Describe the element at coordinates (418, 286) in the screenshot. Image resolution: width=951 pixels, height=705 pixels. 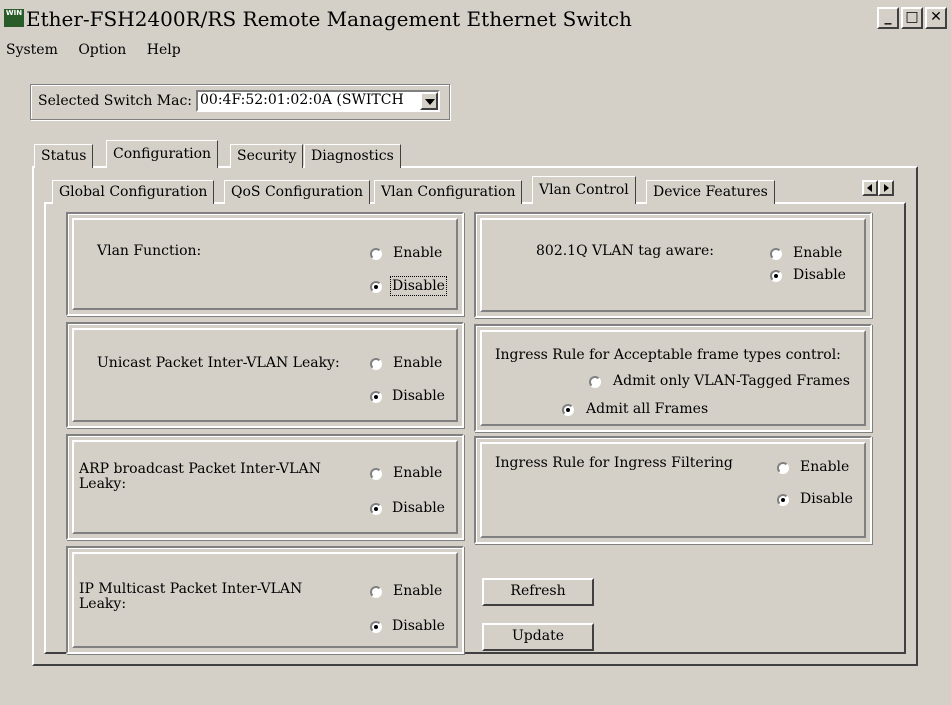
I see `vlan-function-disable-label: Disable` at that location.